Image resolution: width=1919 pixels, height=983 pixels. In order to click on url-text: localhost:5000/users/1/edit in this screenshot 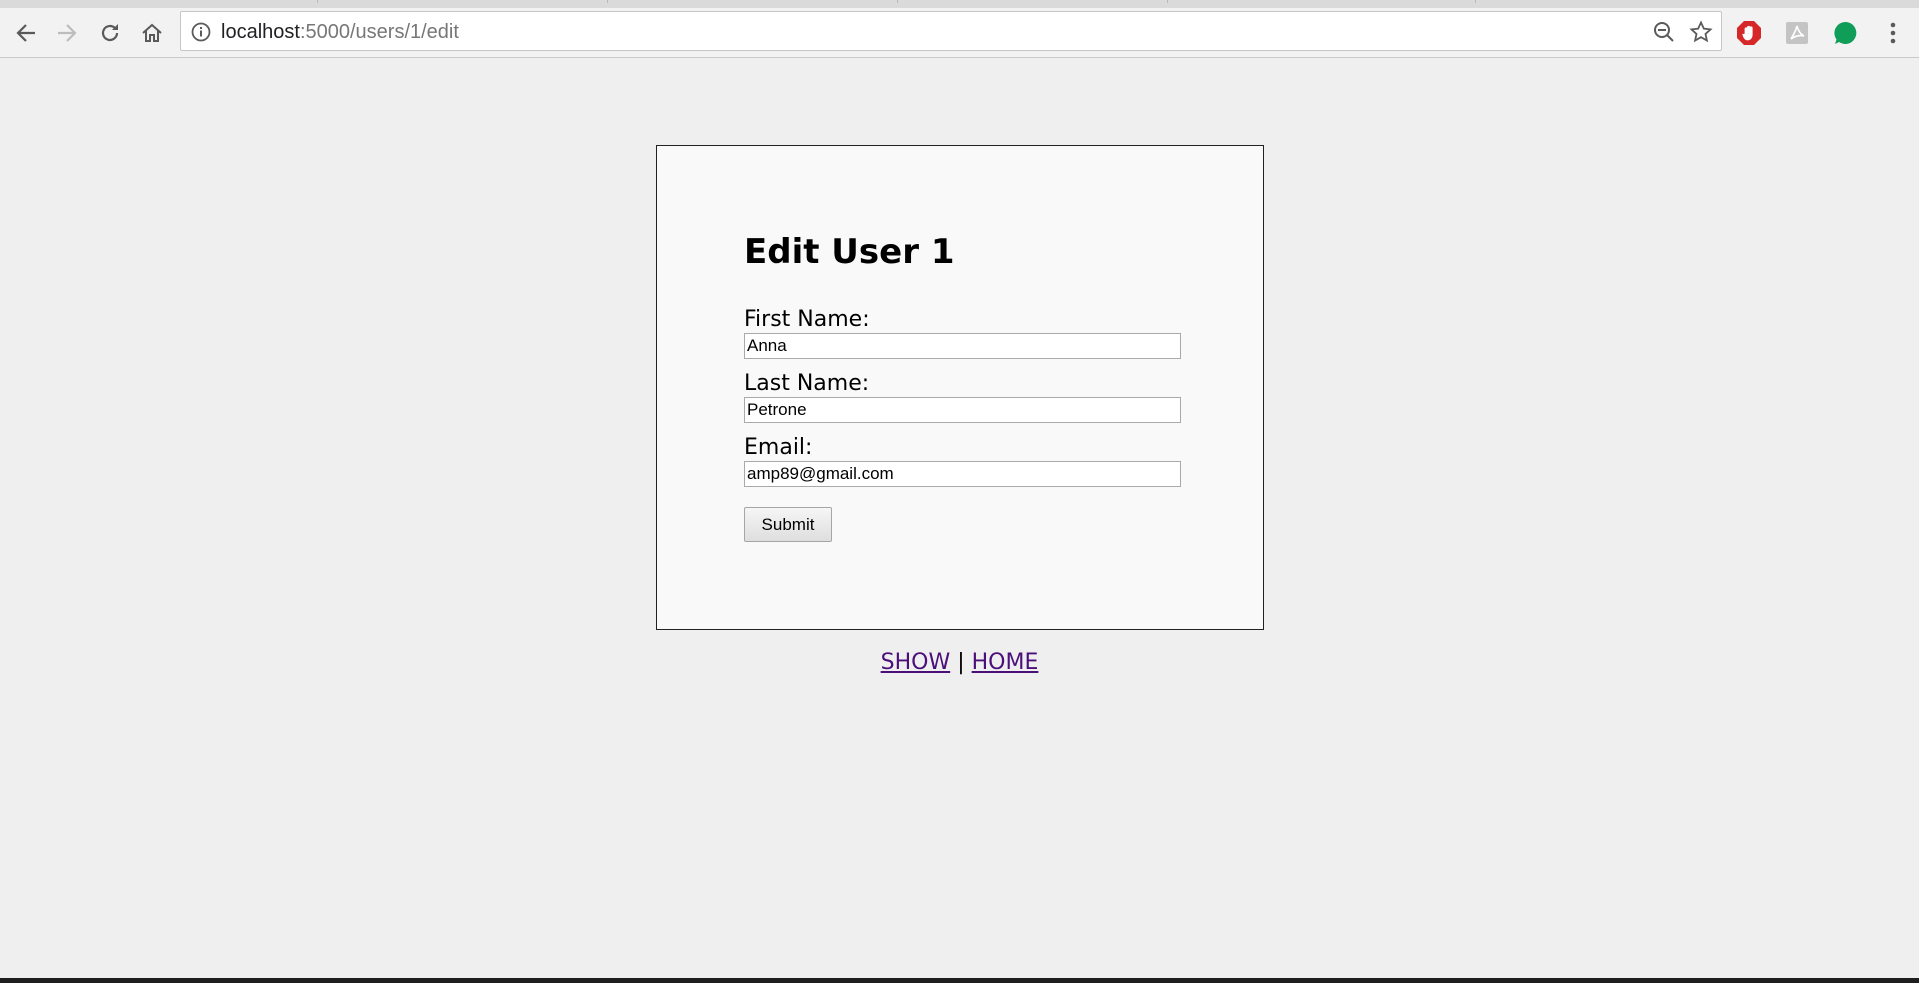, I will do `click(340, 32)`.